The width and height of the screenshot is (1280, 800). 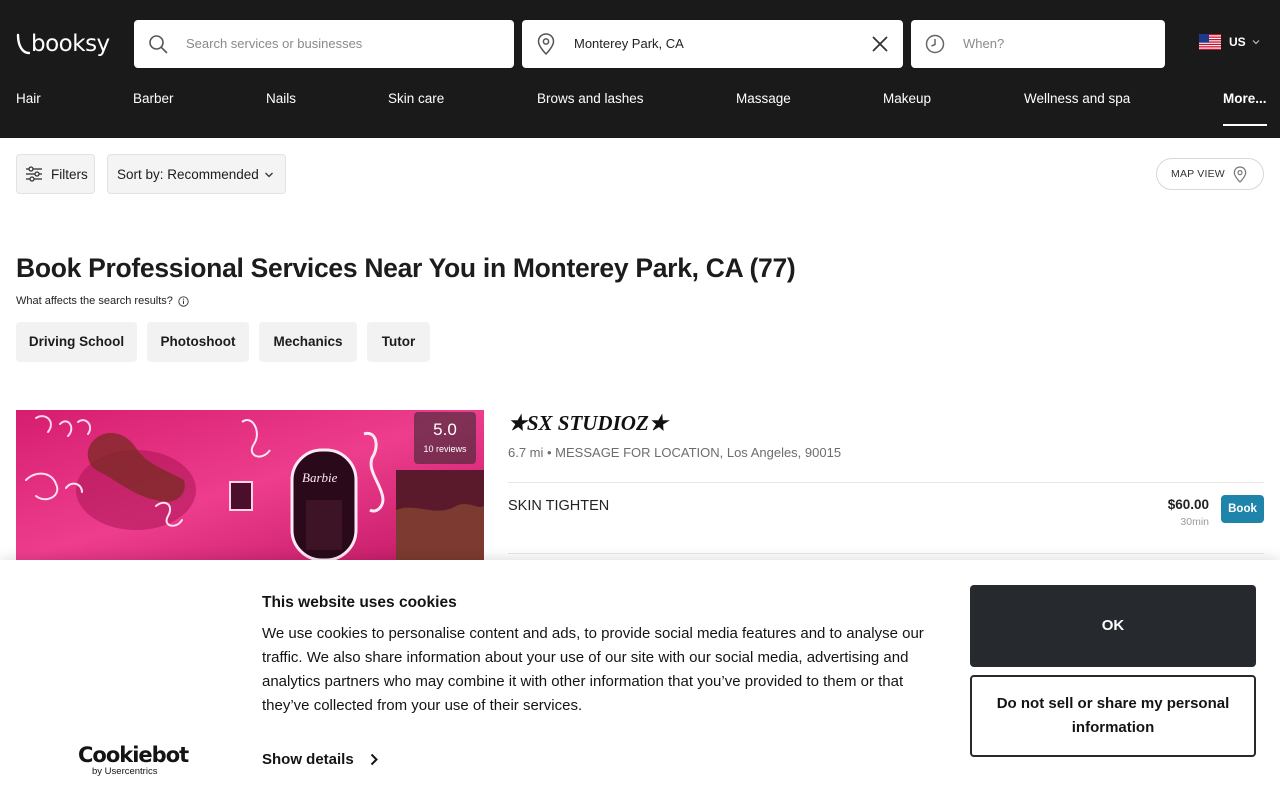 I want to click on cookie-title: This website uses cookies, so click(x=359, y=602).